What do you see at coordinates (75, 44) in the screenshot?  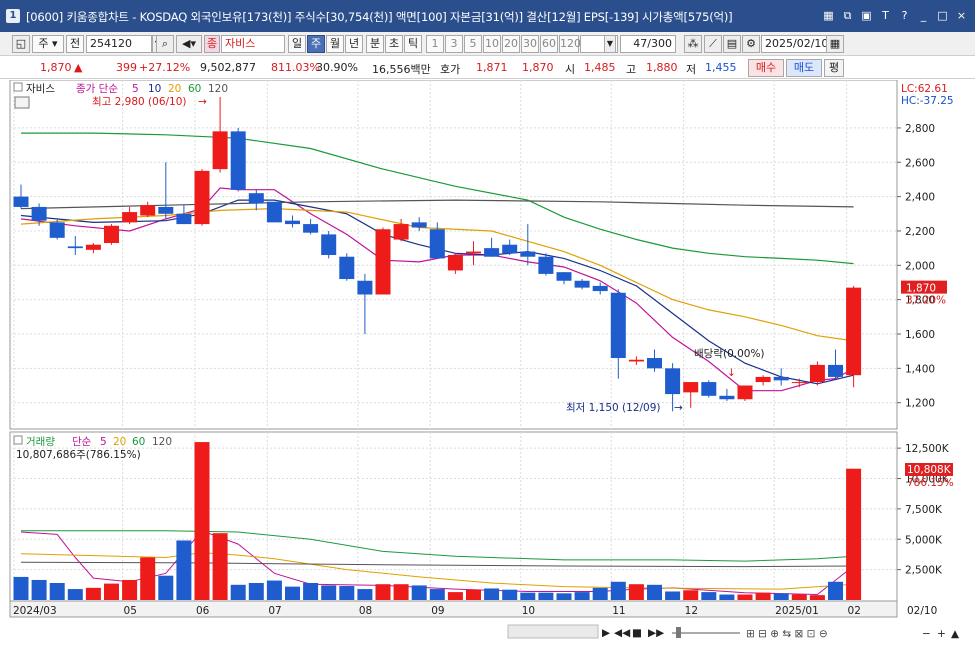 I see `all-button: 전` at bounding box center [75, 44].